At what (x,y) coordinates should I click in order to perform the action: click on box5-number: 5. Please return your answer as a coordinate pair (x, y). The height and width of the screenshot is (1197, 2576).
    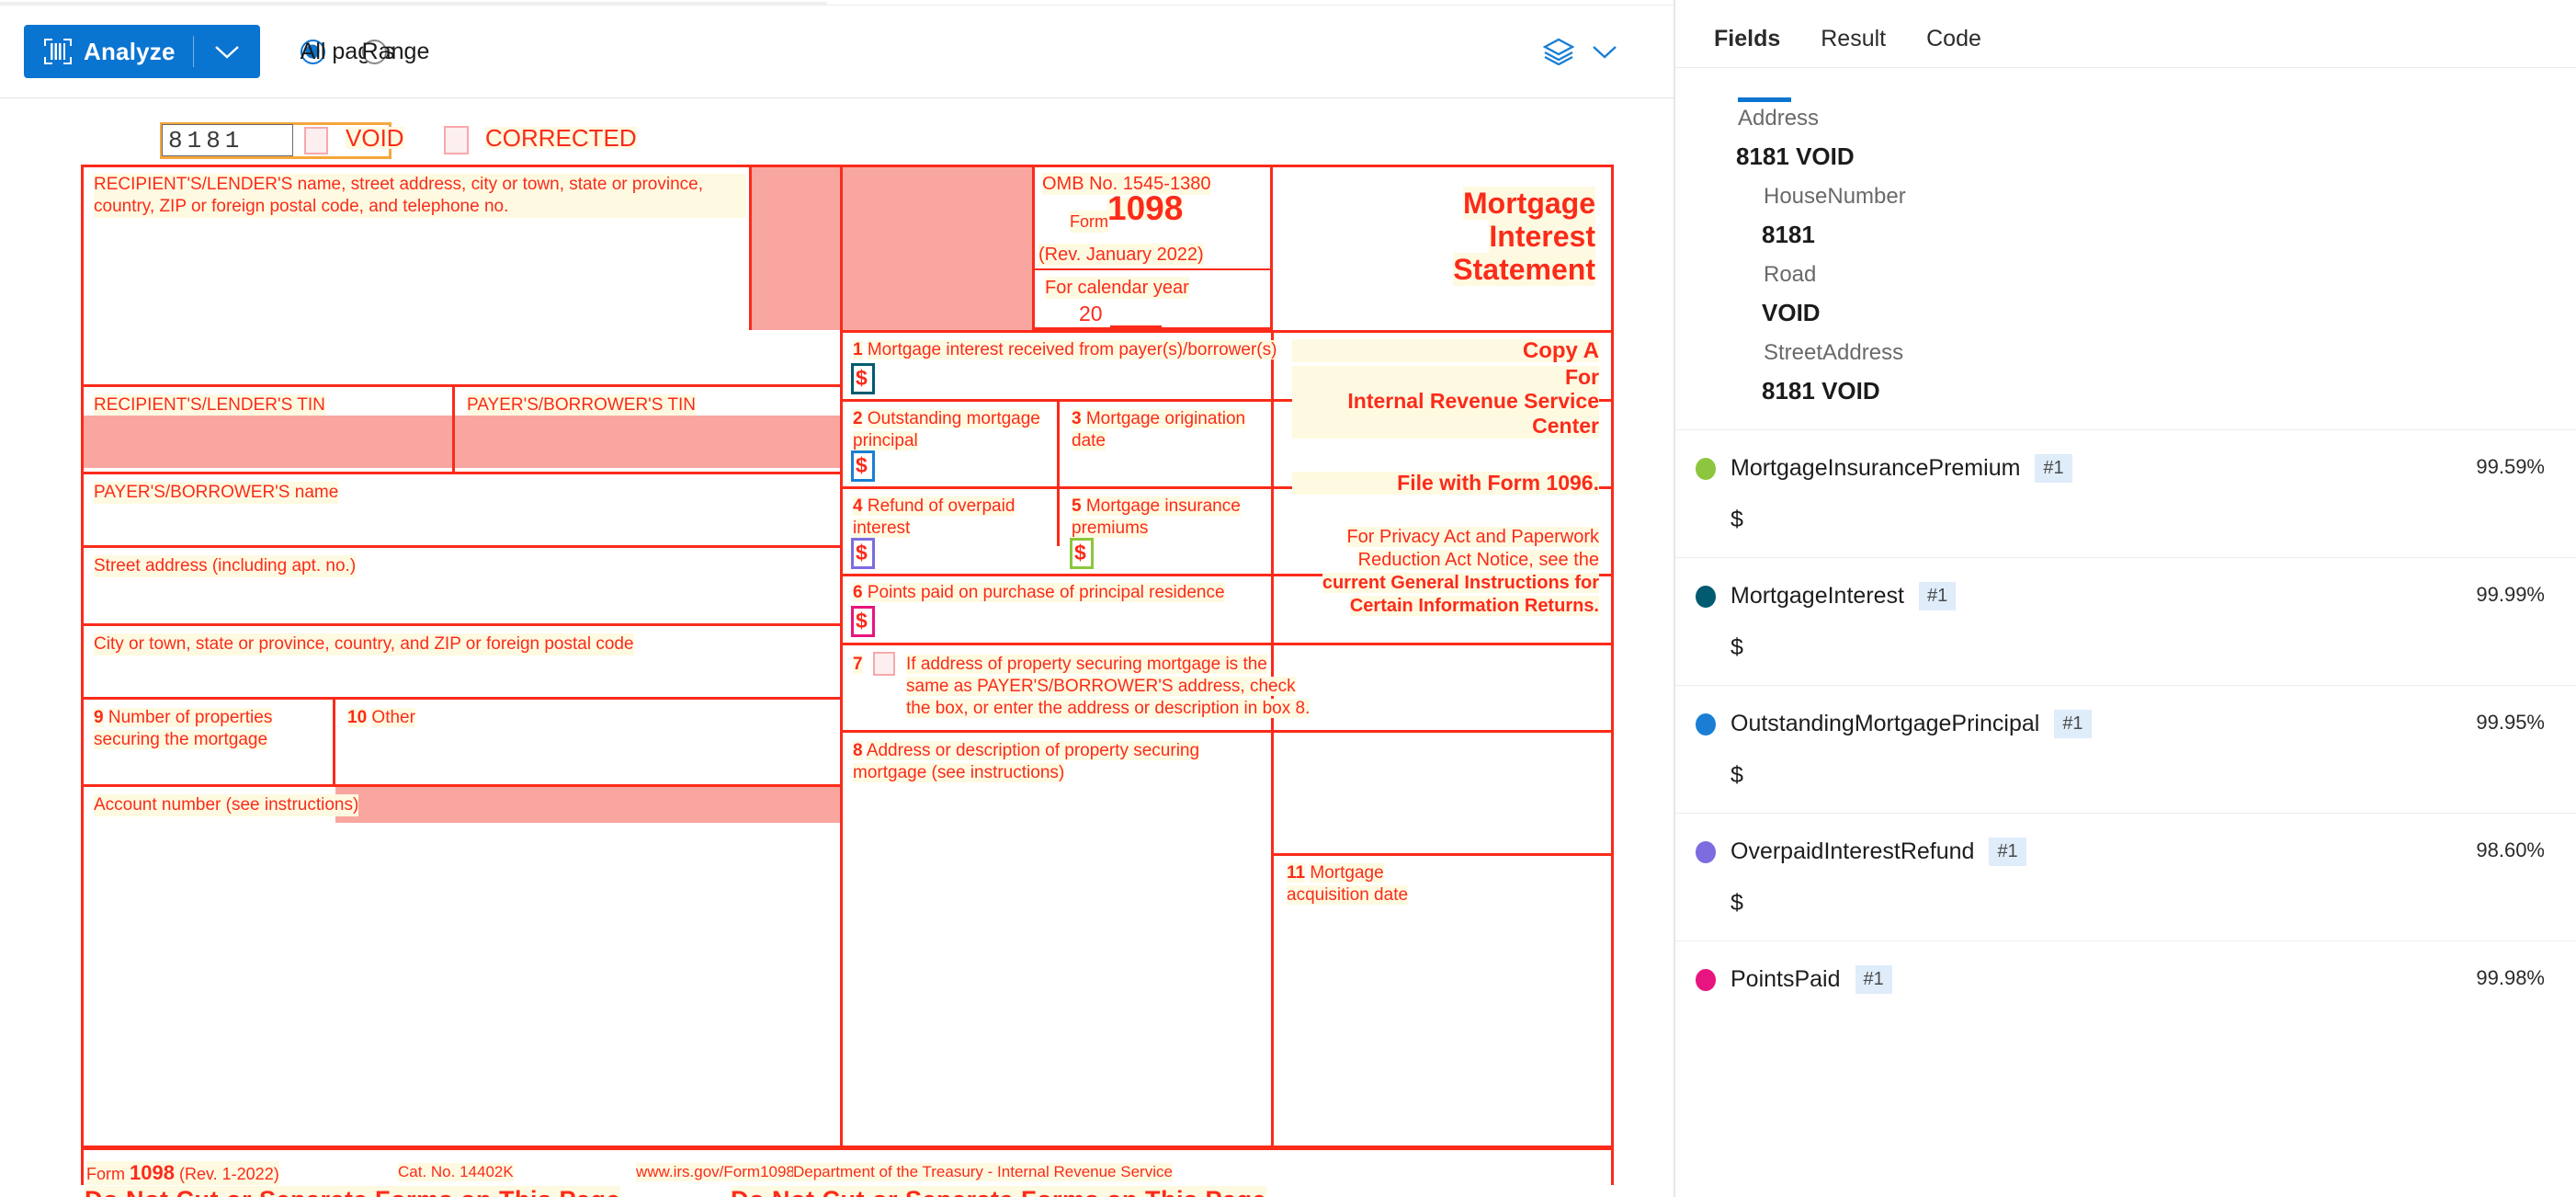
    Looking at the image, I should click on (1077, 506).